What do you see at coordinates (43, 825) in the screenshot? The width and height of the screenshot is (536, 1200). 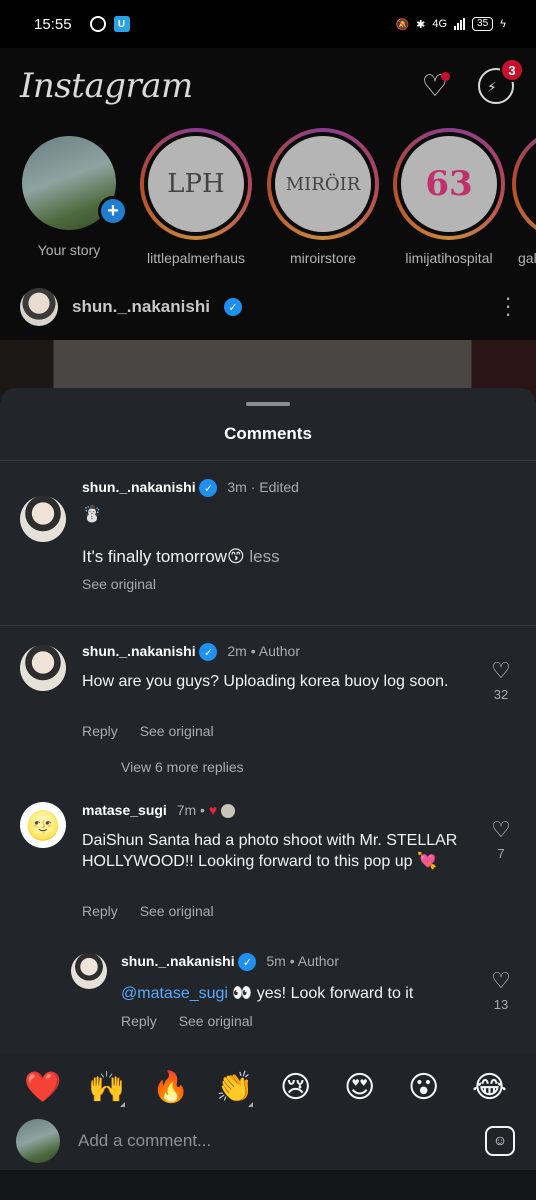 I see `commenter-avatar-moon-icon: 🌝` at bounding box center [43, 825].